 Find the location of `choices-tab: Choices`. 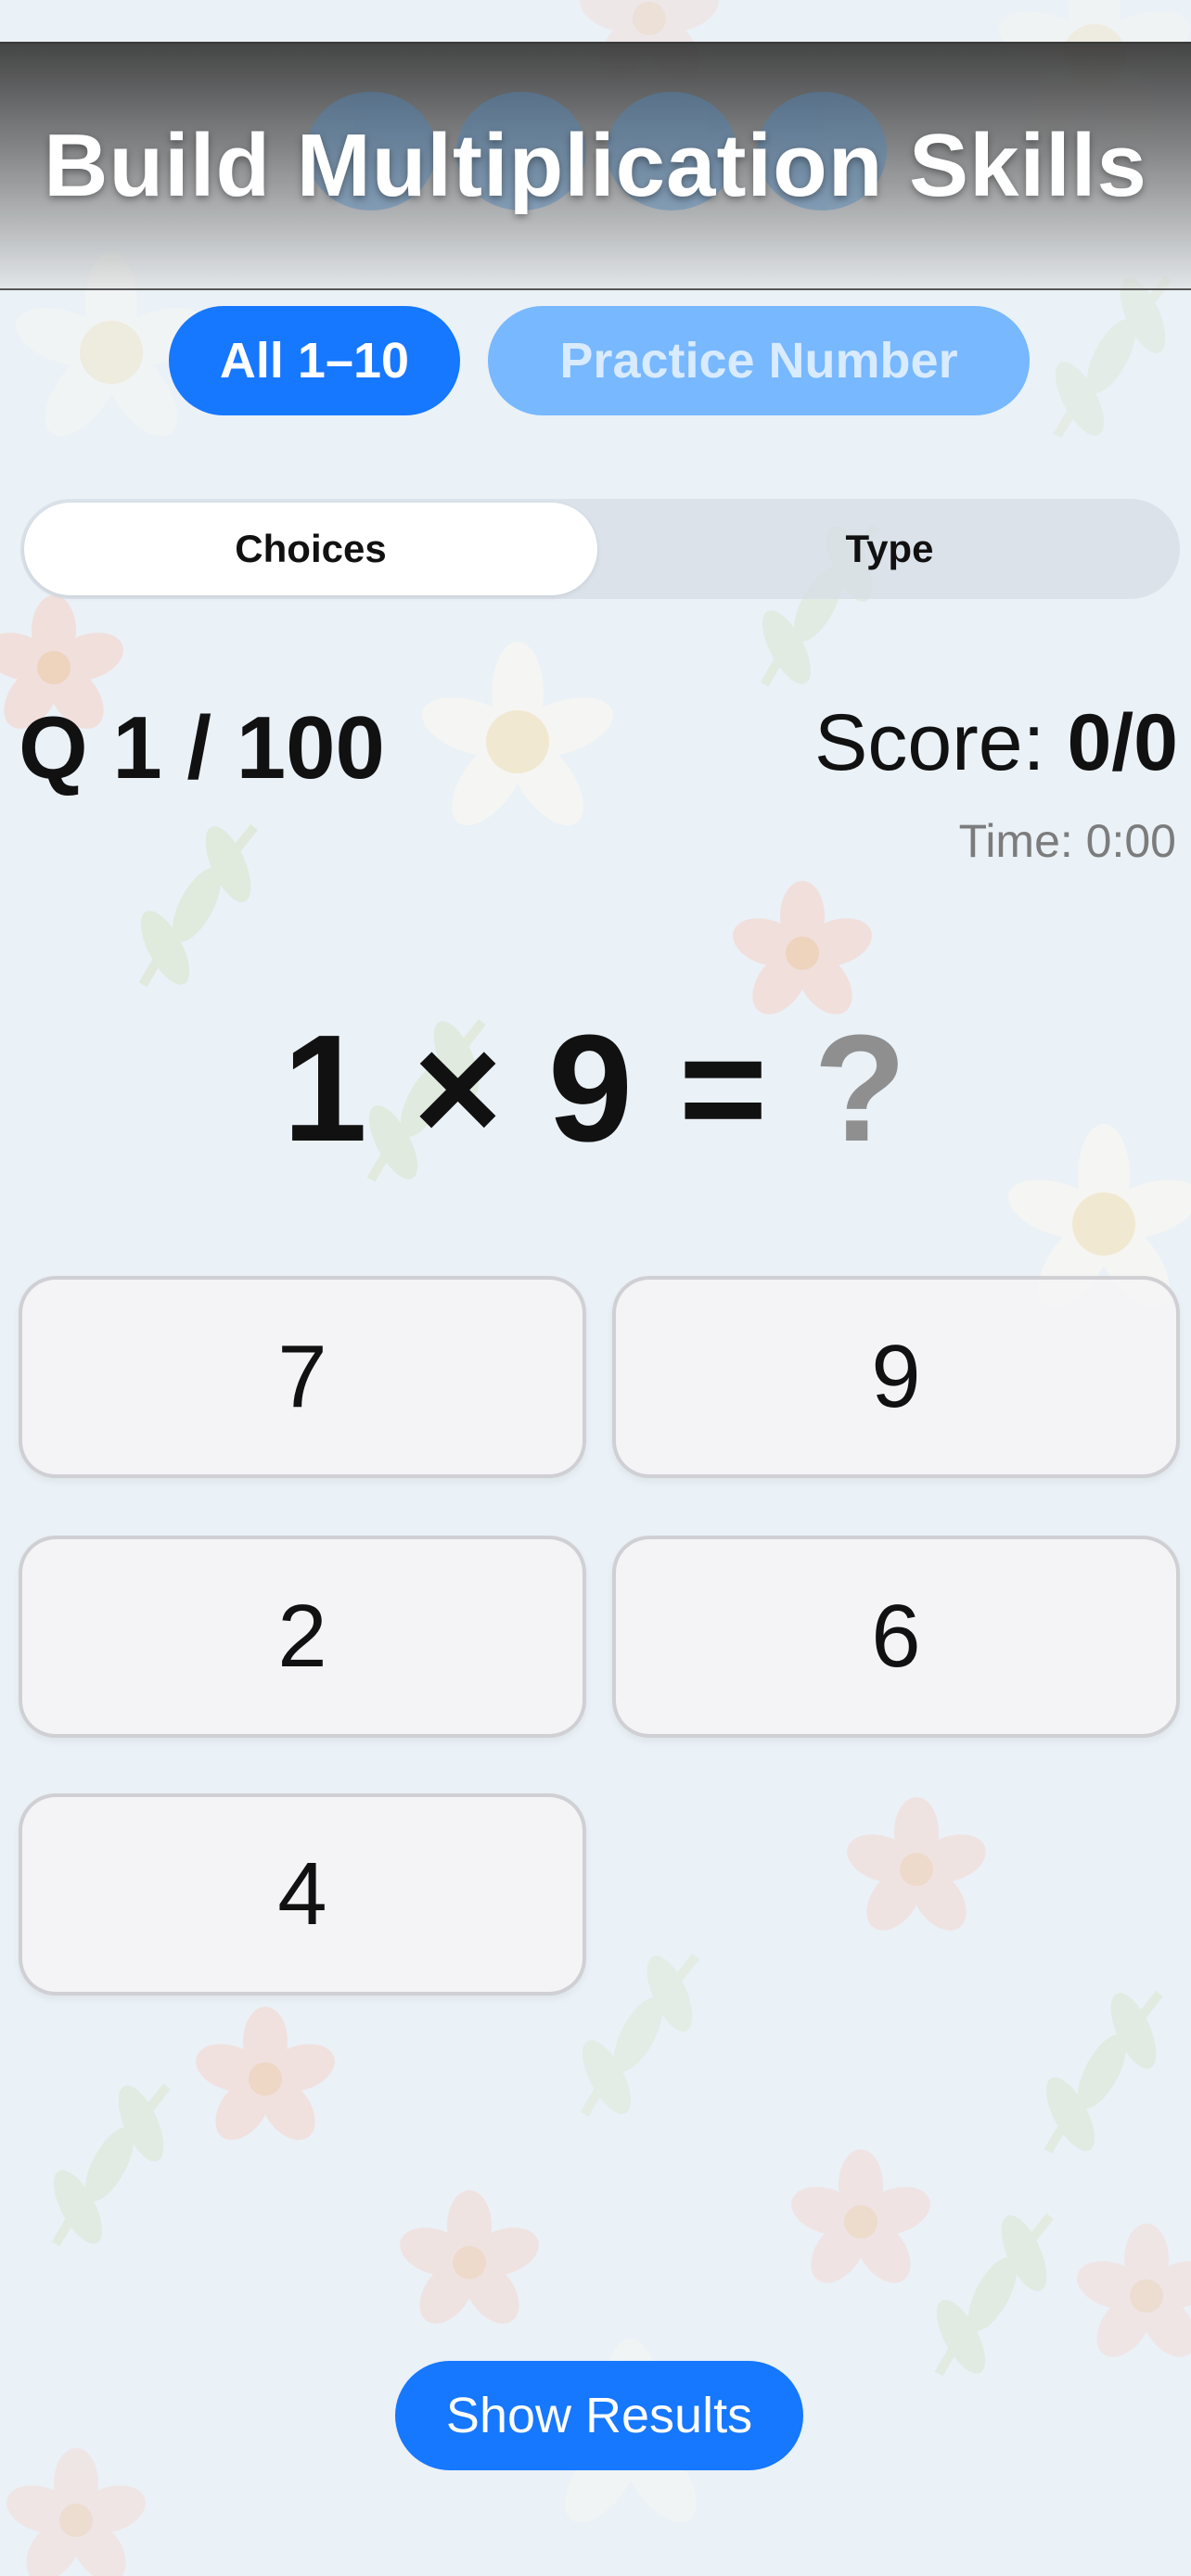

choices-tab: Choices is located at coordinates (310, 549).